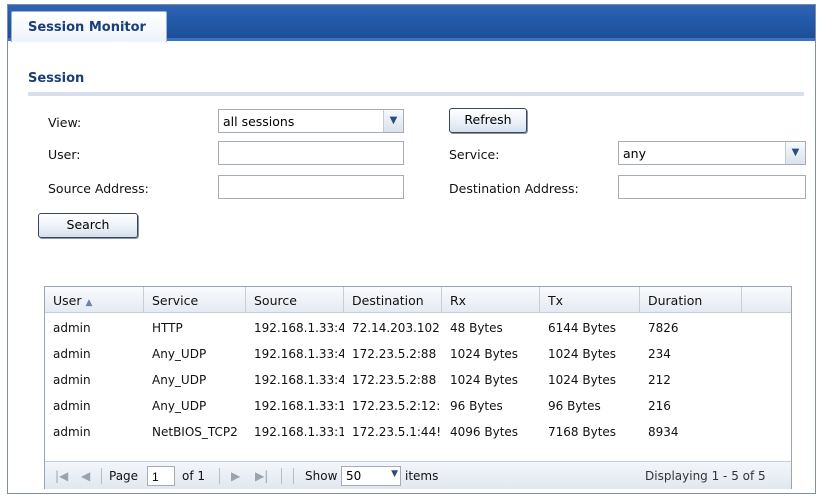 This screenshot has height=501, width=820. Describe the element at coordinates (582, 432) in the screenshot. I see `cell-tx: 7168 Bytes` at that location.